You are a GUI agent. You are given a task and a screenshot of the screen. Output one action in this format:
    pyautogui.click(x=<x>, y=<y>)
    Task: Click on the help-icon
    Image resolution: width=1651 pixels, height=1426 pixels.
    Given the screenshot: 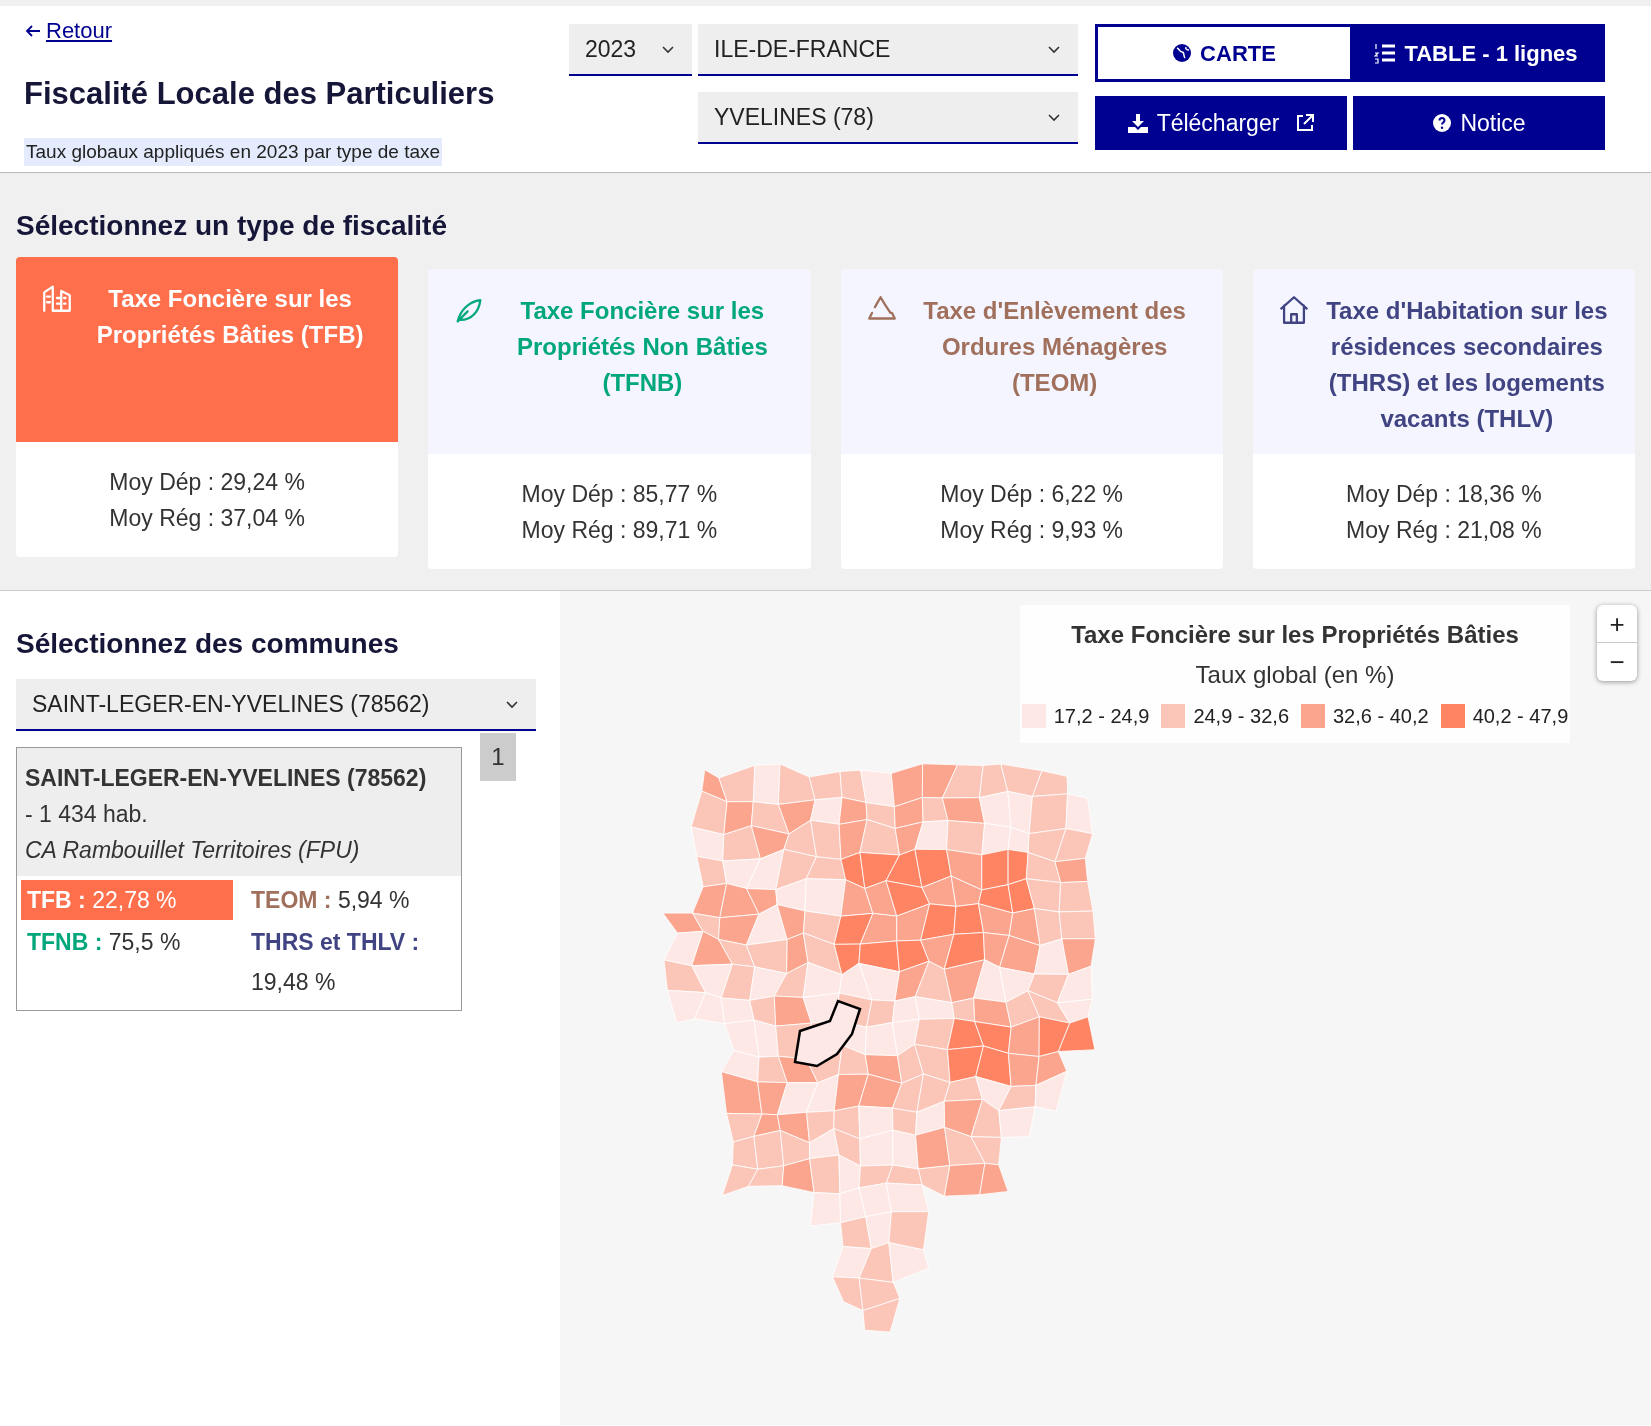 What is the action you would take?
    pyautogui.click(x=1442, y=123)
    